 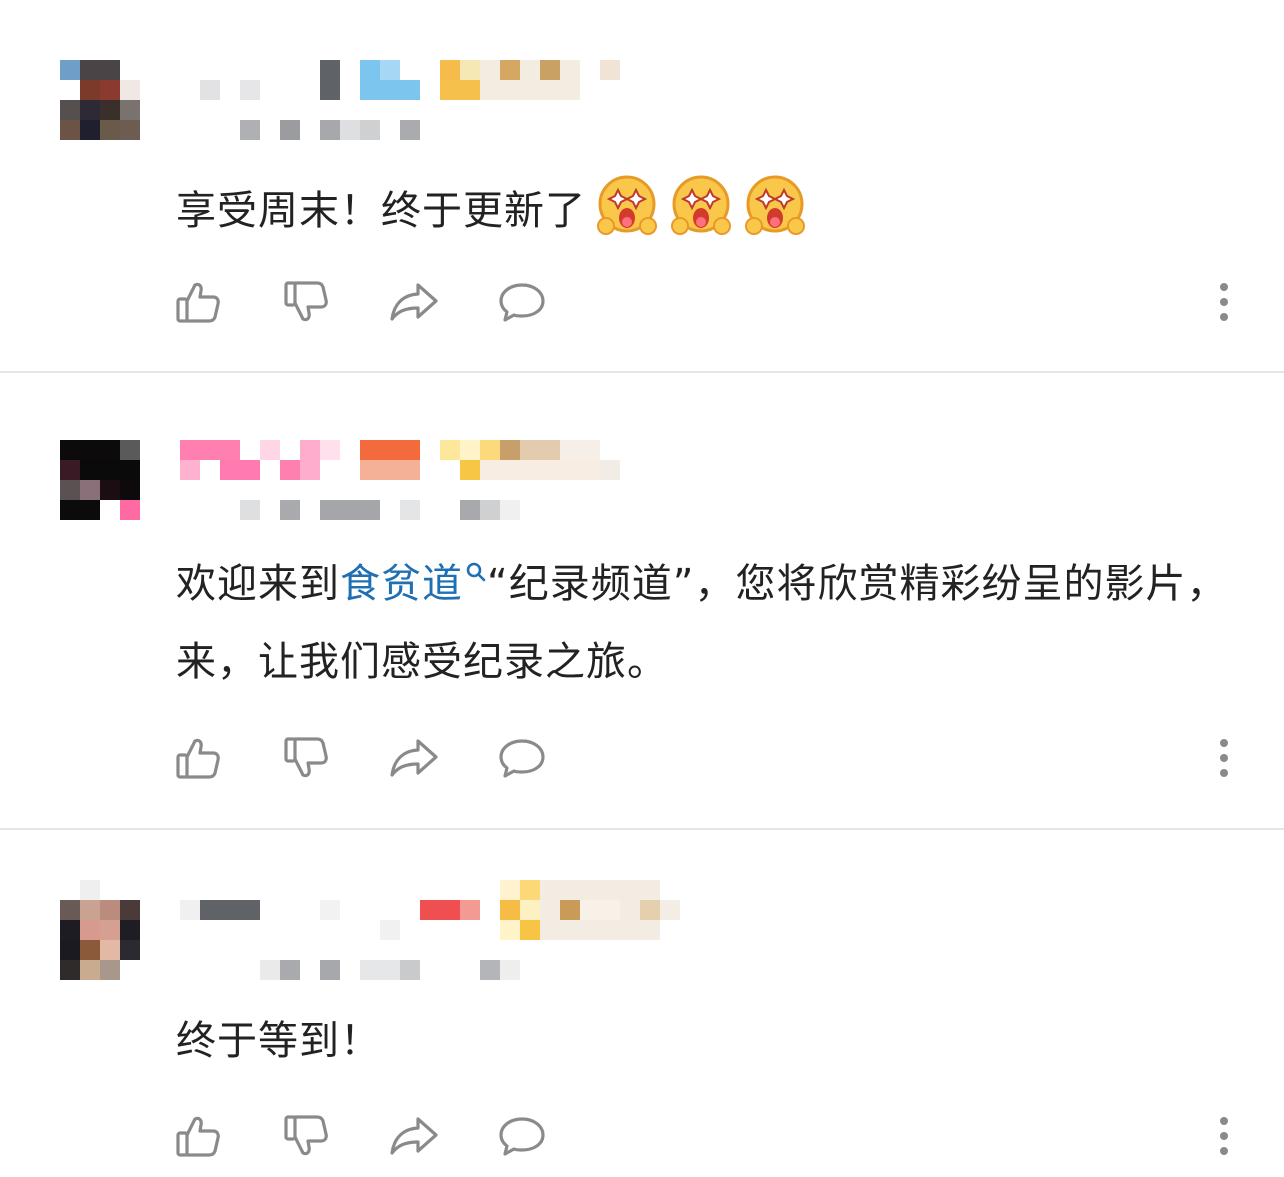 What do you see at coordinates (401, 584) in the screenshot?
I see `search-link: 食贫道` at bounding box center [401, 584].